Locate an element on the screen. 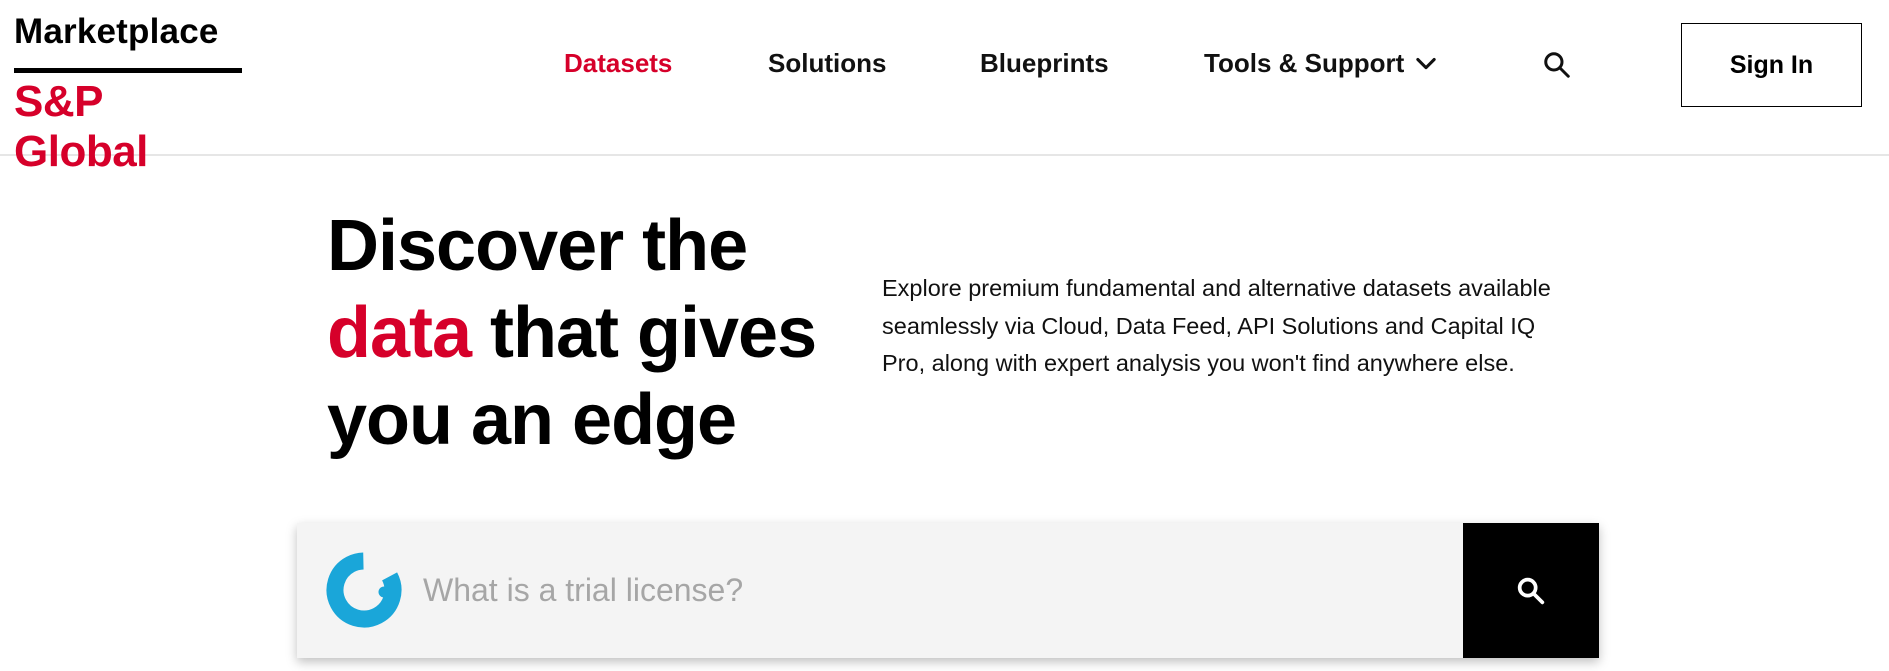 This screenshot has width=1889, height=671. nav-item-blueprints: Blueprints is located at coordinates (1044, 63).